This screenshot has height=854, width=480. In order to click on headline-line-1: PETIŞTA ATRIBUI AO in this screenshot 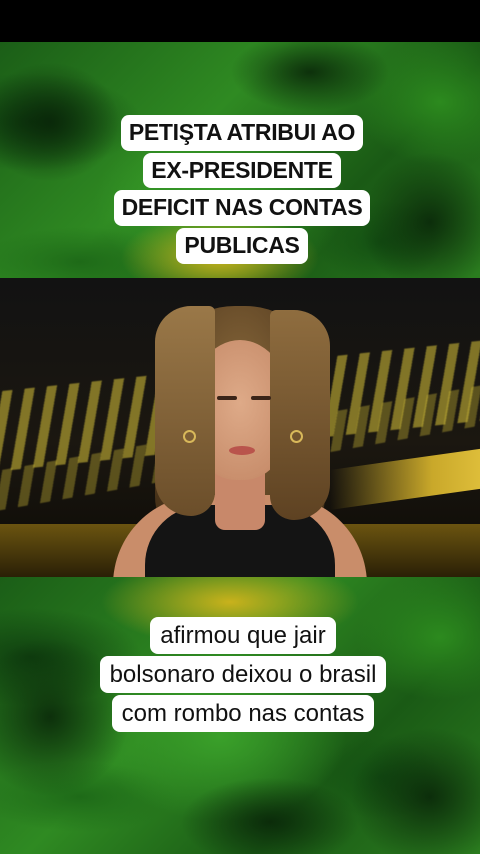, I will do `click(242, 133)`.